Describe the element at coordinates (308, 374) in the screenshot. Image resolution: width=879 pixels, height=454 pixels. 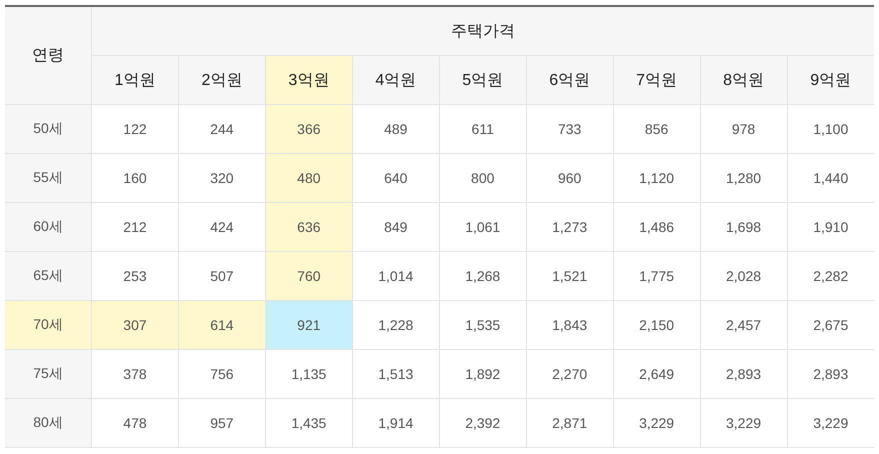
I see `table-cell: 1,135` at that location.